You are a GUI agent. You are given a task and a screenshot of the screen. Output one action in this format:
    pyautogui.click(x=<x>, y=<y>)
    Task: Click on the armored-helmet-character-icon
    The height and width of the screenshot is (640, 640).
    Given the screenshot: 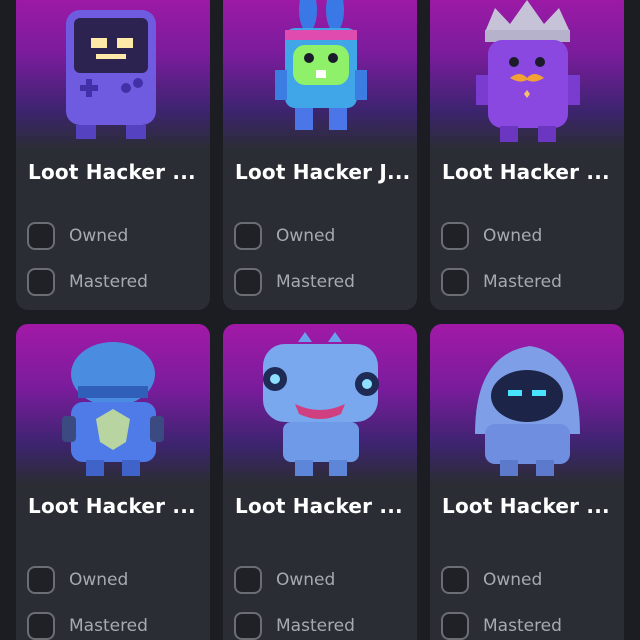 What is the action you would take?
    pyautogui.click(x=113, y=409)
    